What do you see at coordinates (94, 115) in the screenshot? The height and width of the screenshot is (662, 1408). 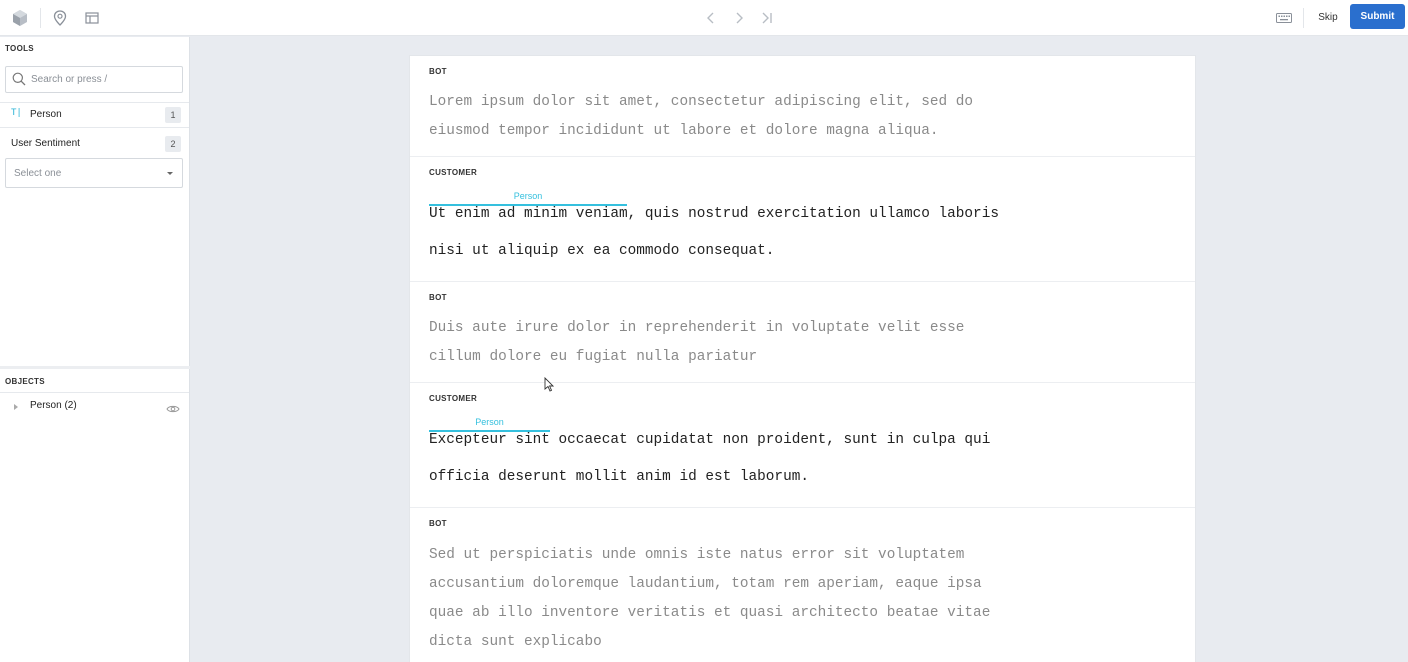 I see `tool-item-person: T| Person 1` at bounding box center [94, 115].